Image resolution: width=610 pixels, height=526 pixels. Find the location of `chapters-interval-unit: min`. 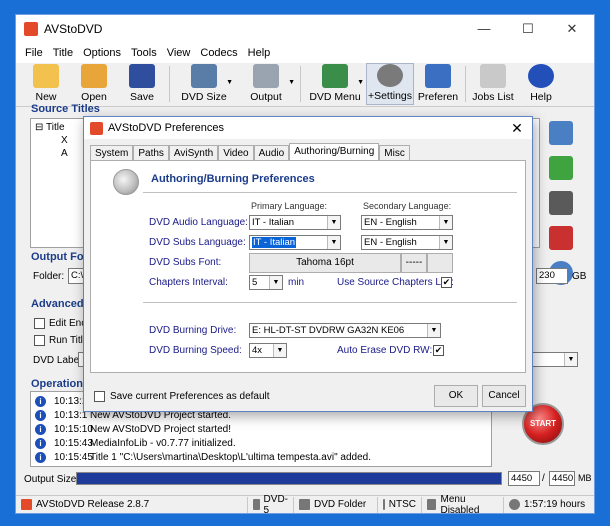

chapters-interval-unit: min is located at coordinates (296, 282).